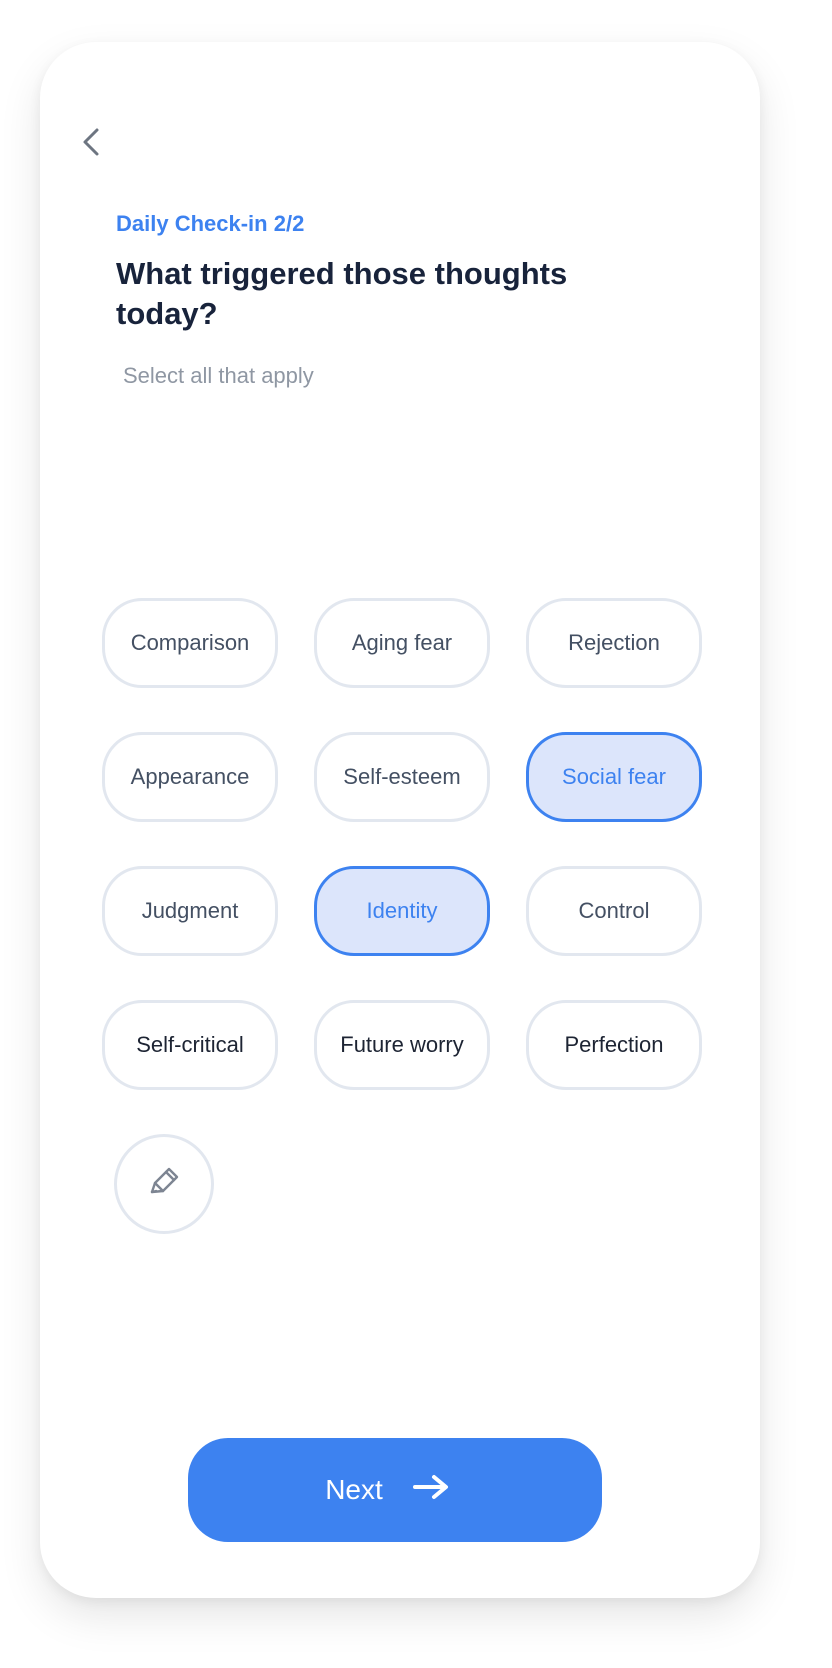  What do you see at coordinates (432, 1490) in the screenshot?
I see `arrow-right-icon` at bounding box center [432, 1490].